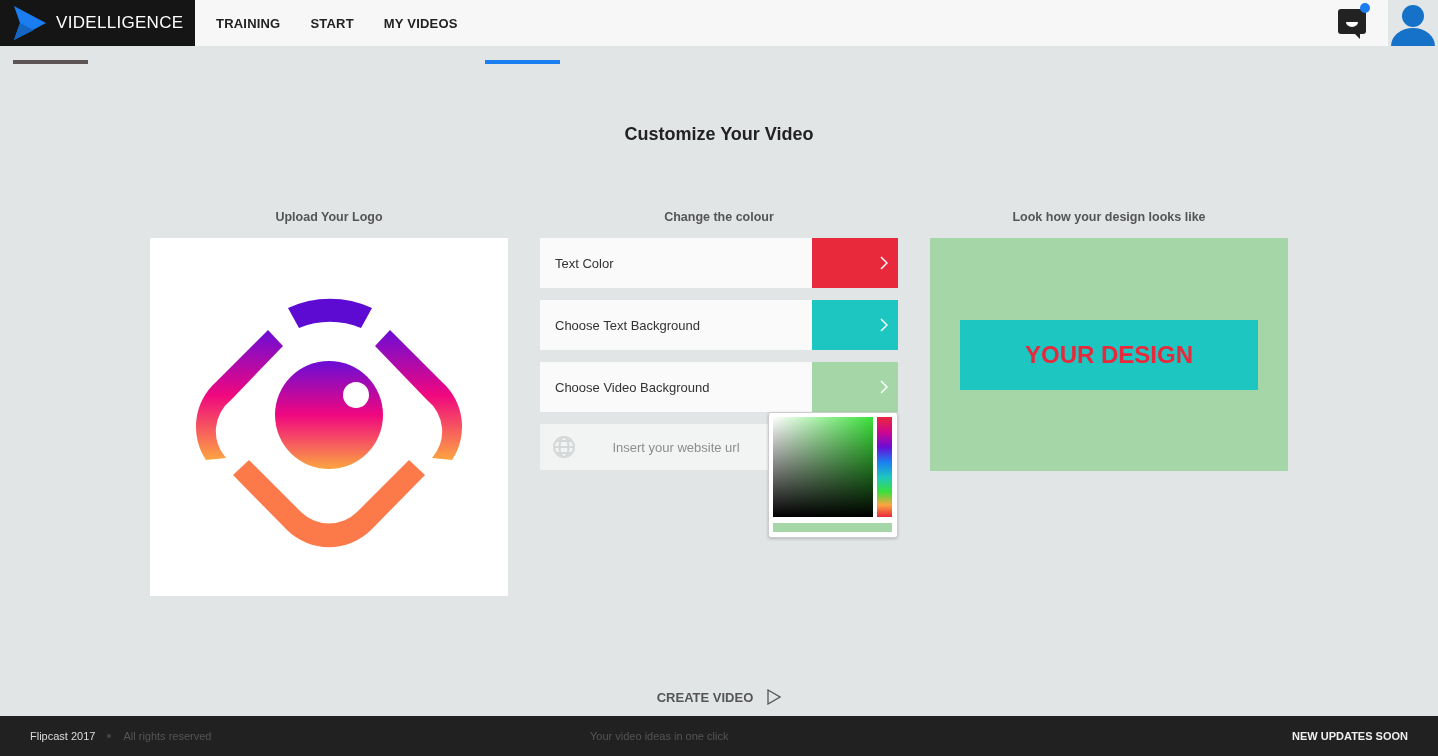  I want to click on user-avatar-icon, so click(1413, 24).